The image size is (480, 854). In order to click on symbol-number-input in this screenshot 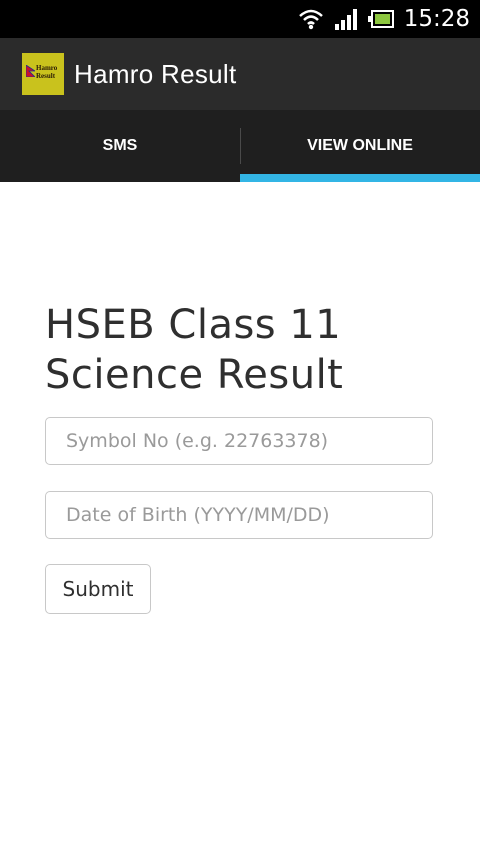, I will do `click(239, 441)`.